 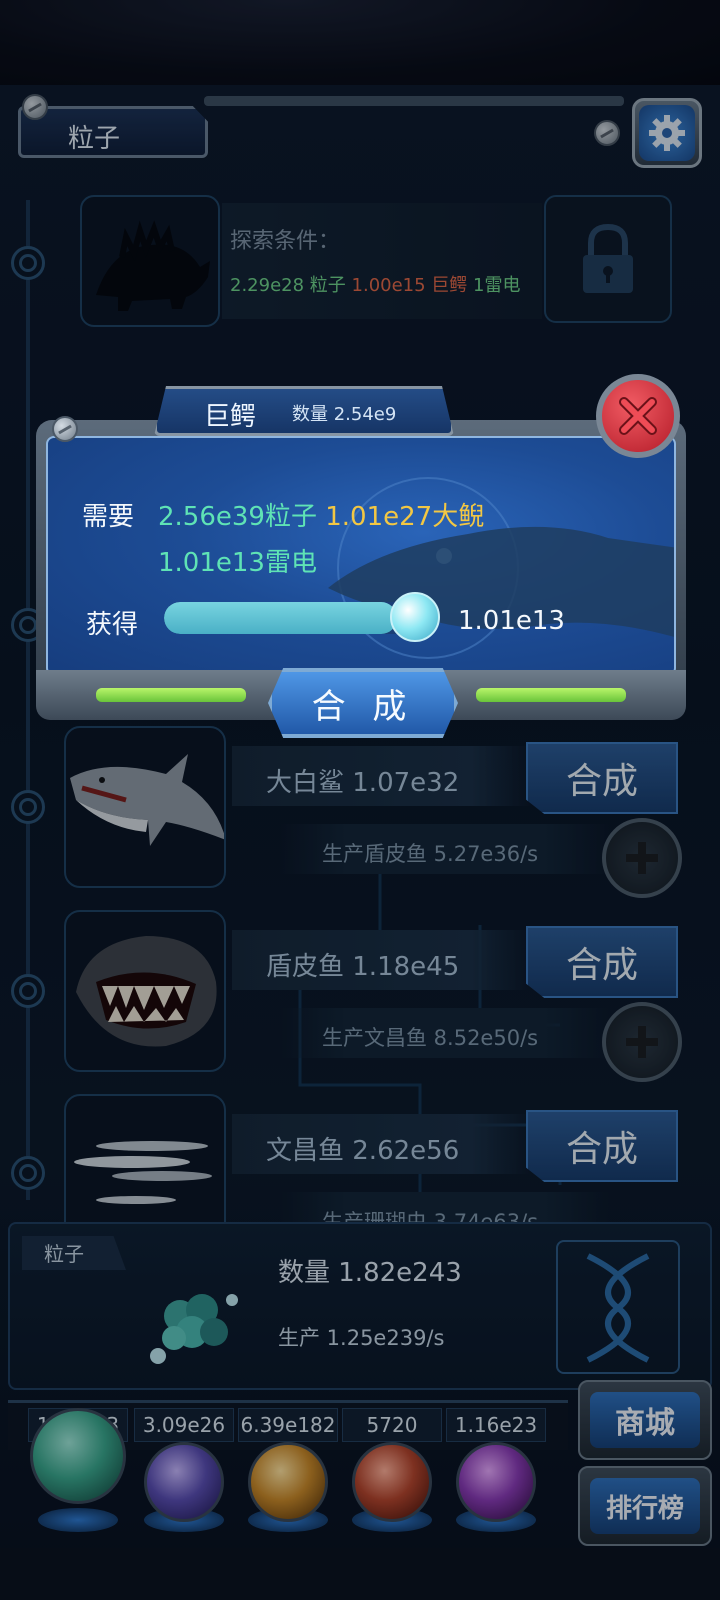 What do you see at coordinates (501, 568) in the screenshot?
I see `crocodile-illustration` at bounding box center [501, 568].